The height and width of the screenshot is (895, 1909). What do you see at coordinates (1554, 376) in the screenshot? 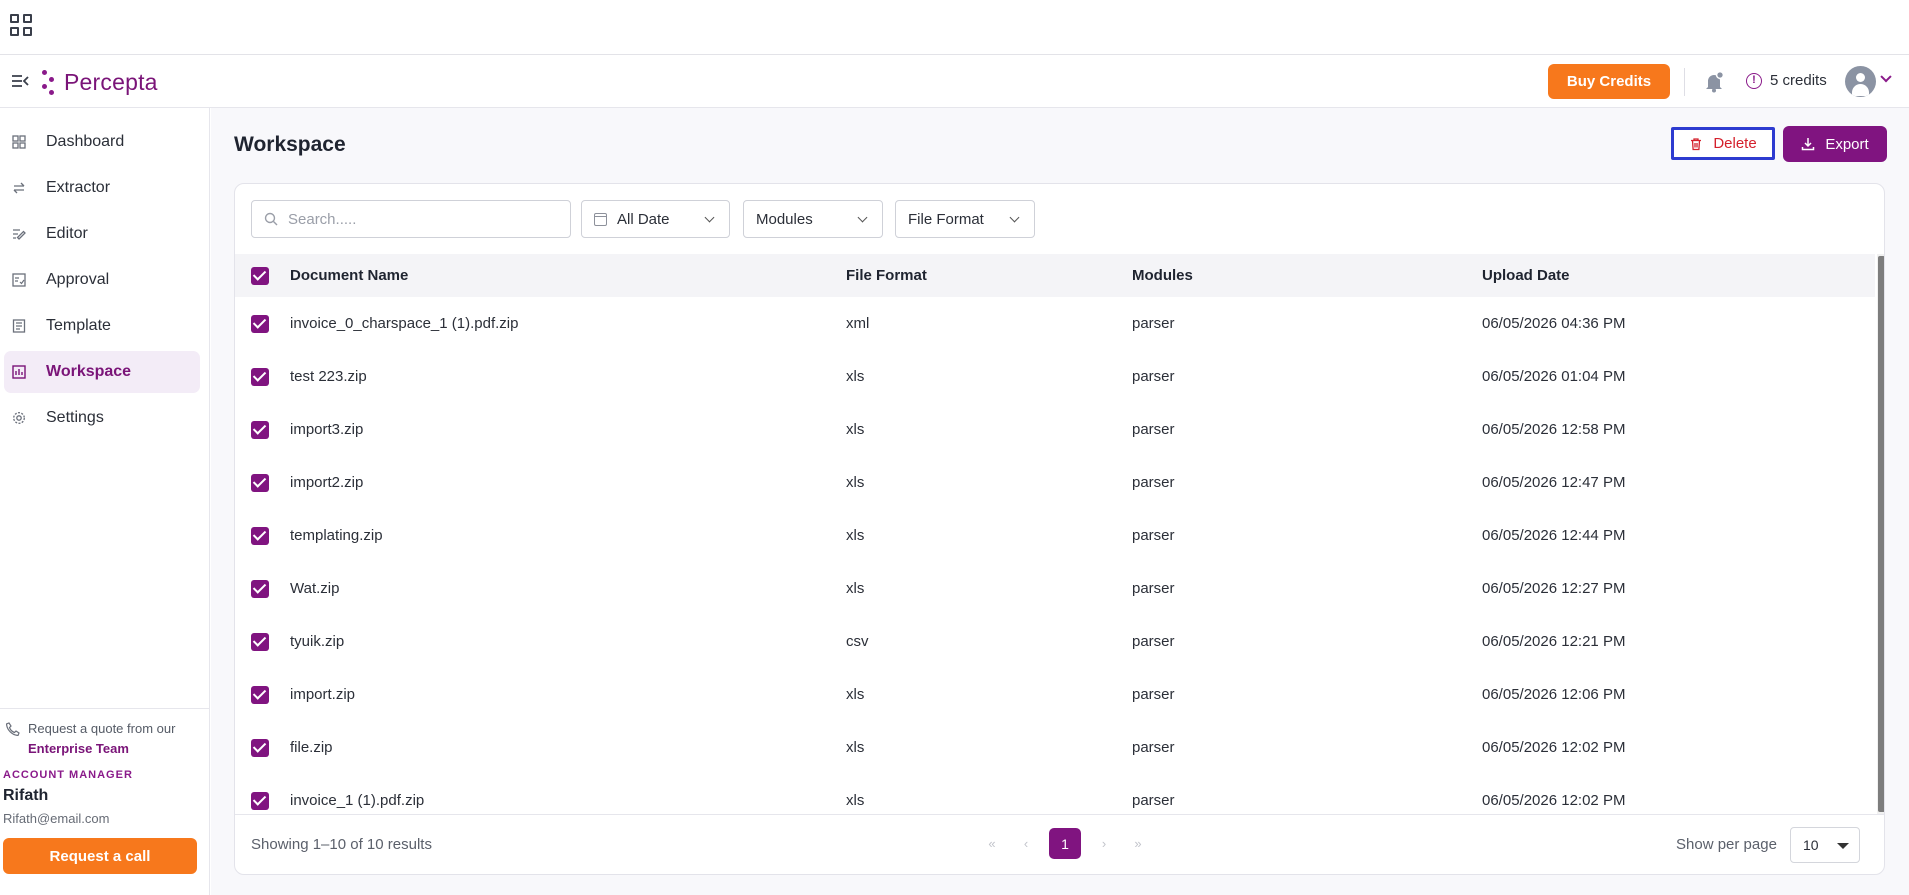
I see `cell-upload-date: 06/05/2026 01:04 PM` at bounding box center [1554, 376].